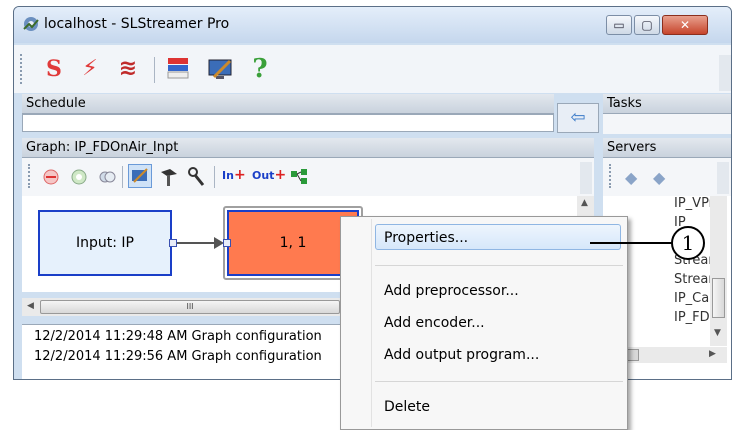 The image size is (735, 430). What do you see at coordinates (578, 118) in the screenshot?
I see `collapse-schedule-button: ⇦` at bounding box center [578, 118].